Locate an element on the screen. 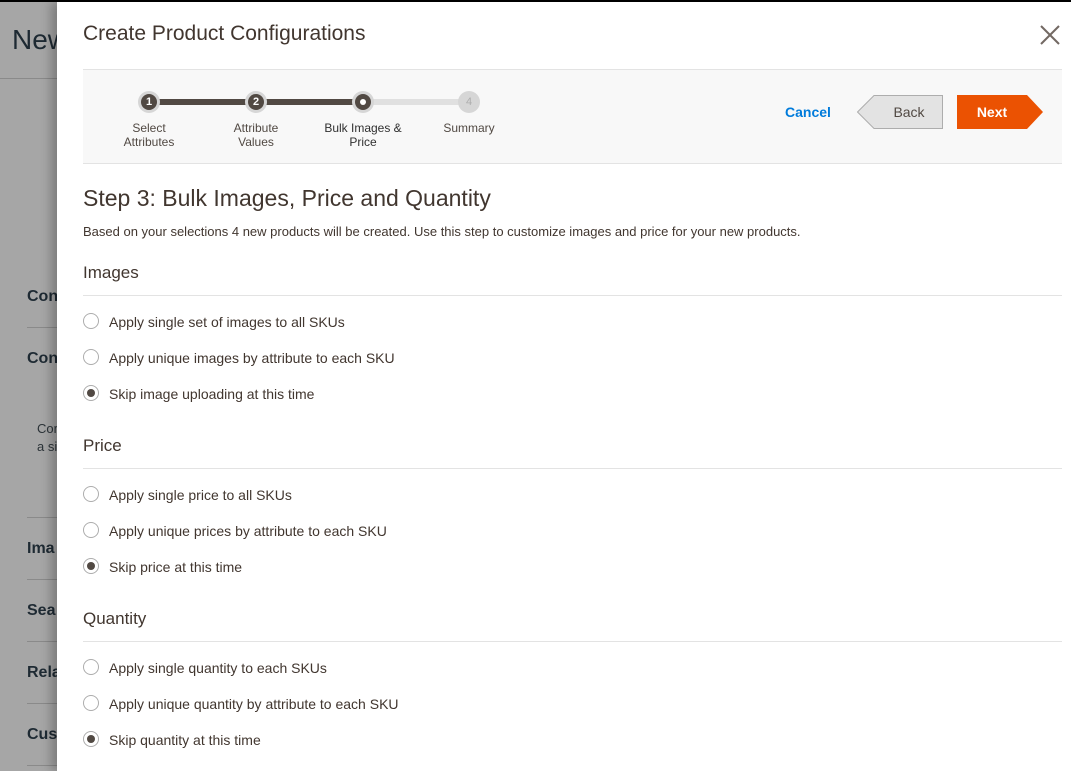 This screenshot has width=1071, height=771. background-section-4: Sea is located at coordinates (41, 610).